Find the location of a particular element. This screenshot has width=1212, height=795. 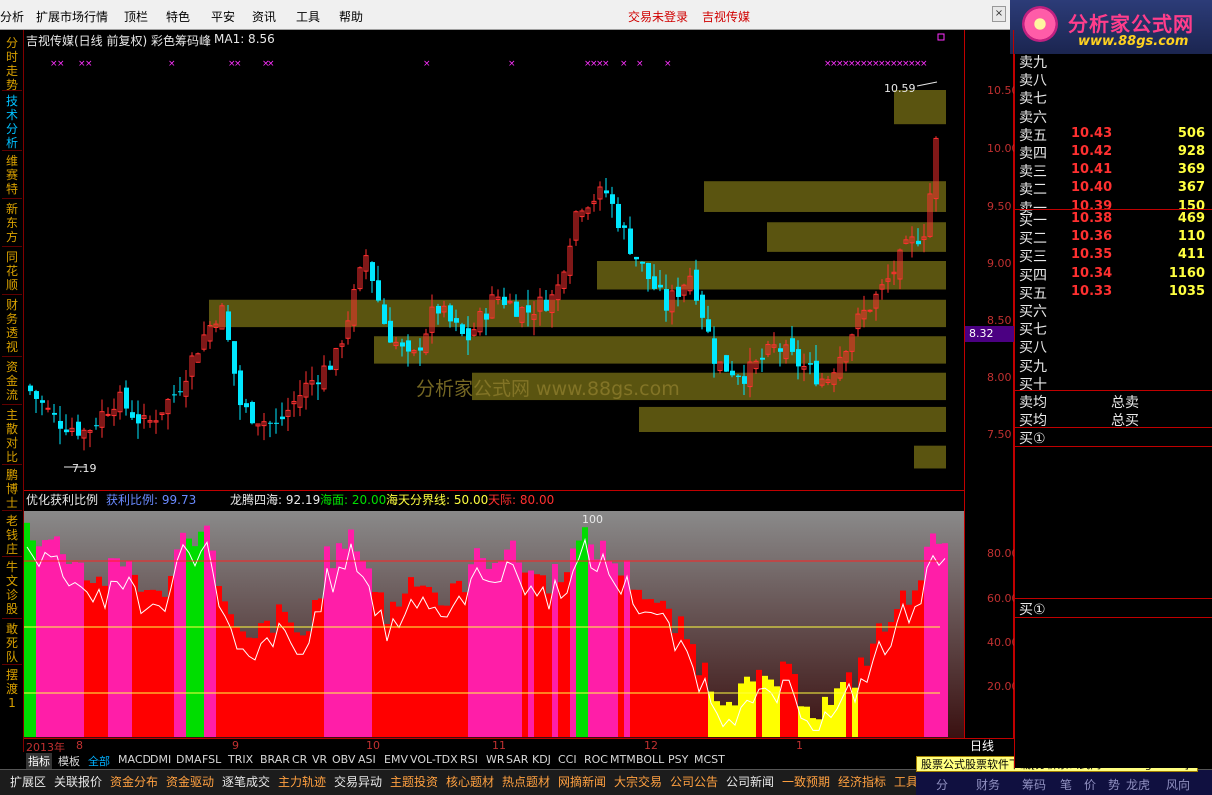

tab-psy: PSY is located at coordinates (678, 759).